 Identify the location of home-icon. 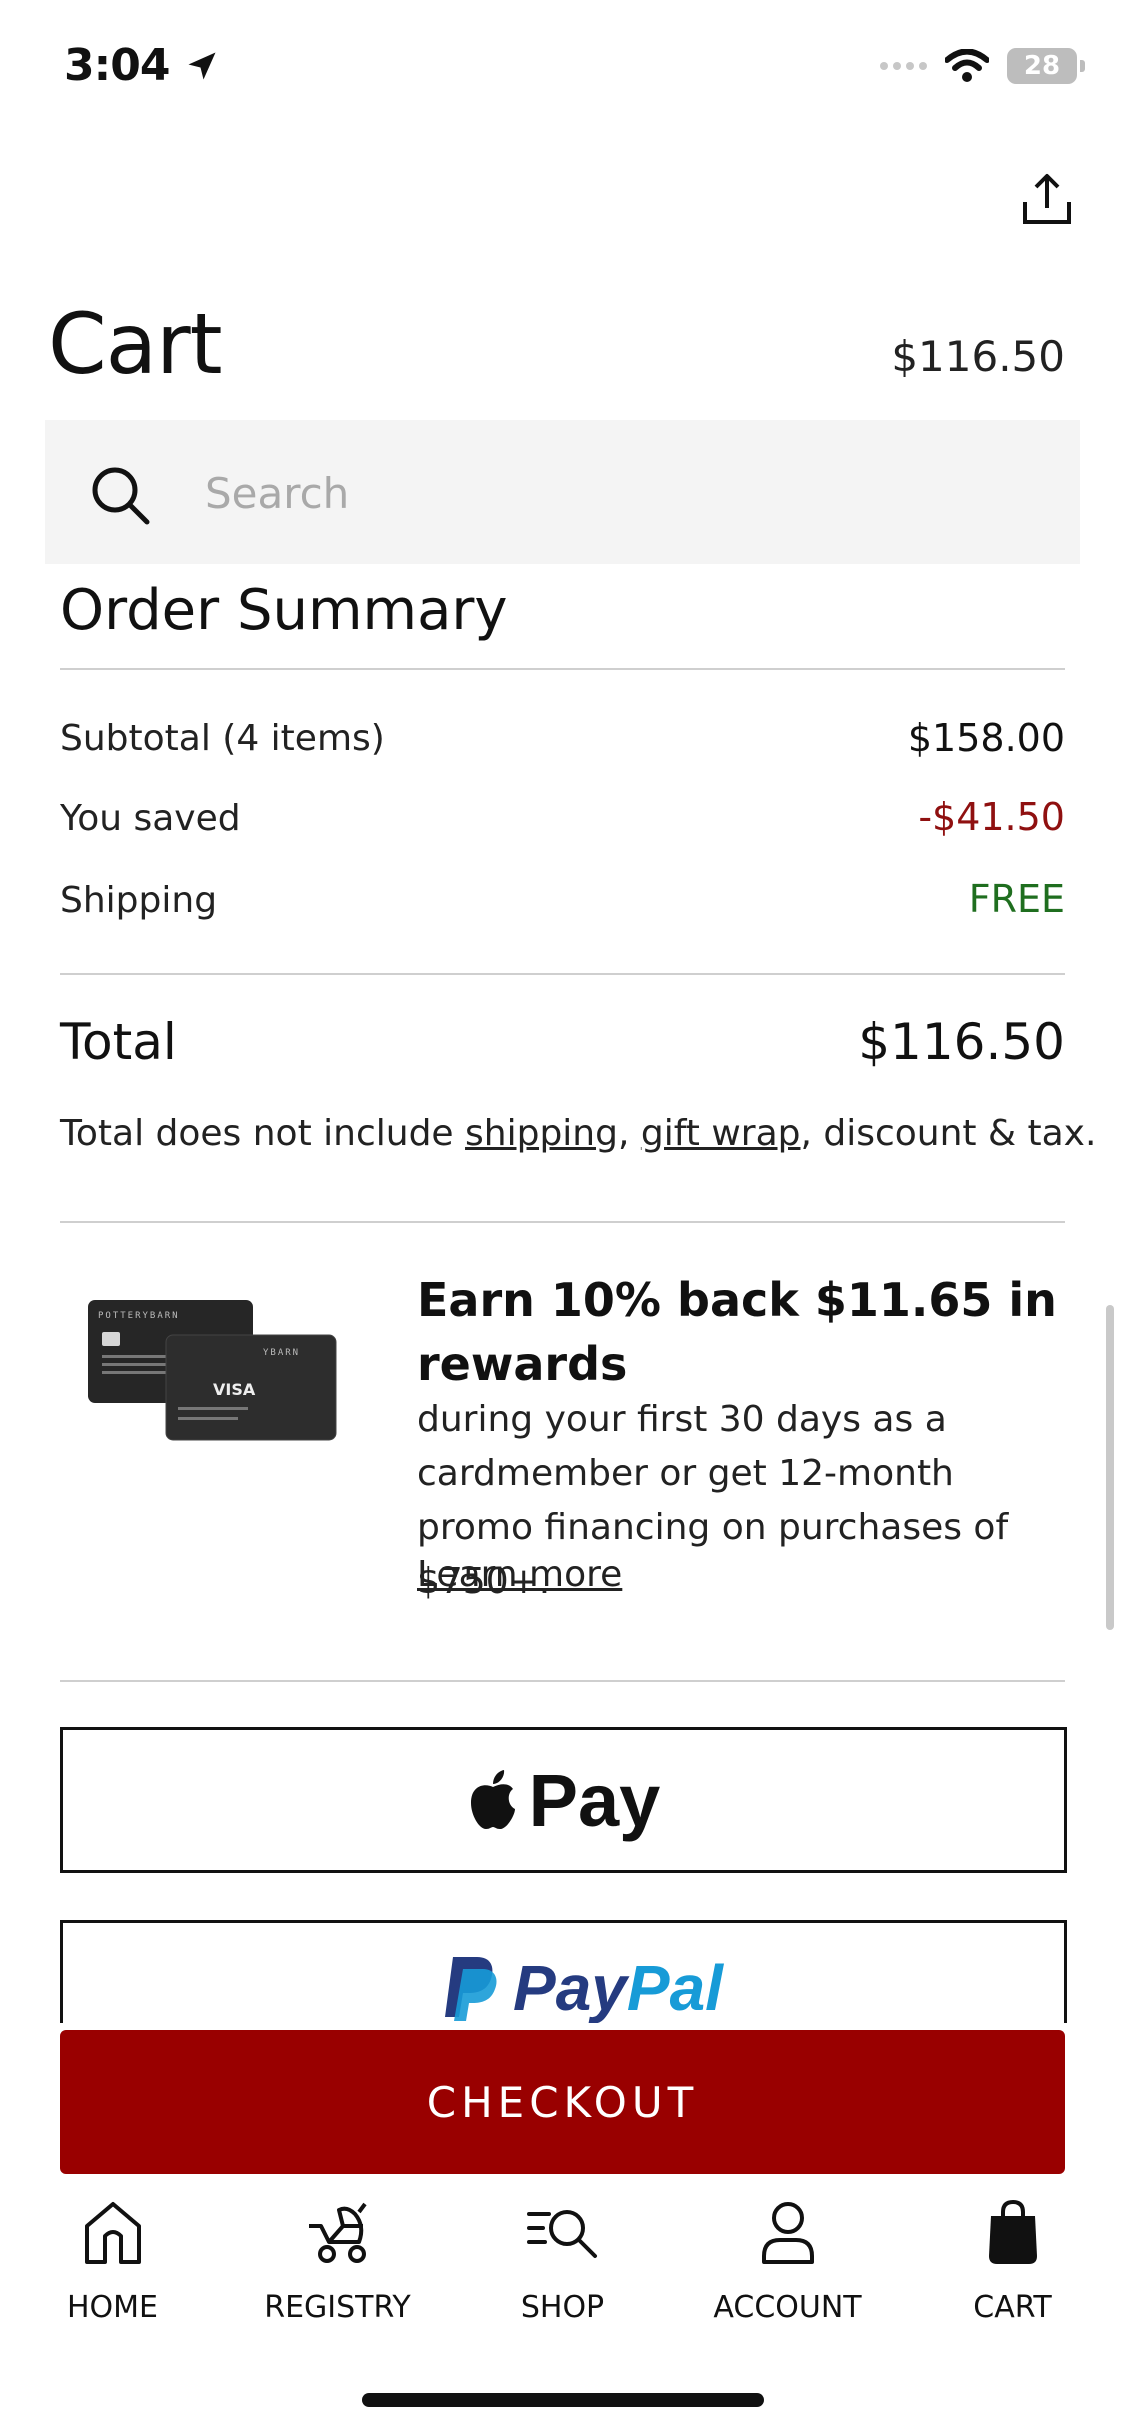
(112, 2233).